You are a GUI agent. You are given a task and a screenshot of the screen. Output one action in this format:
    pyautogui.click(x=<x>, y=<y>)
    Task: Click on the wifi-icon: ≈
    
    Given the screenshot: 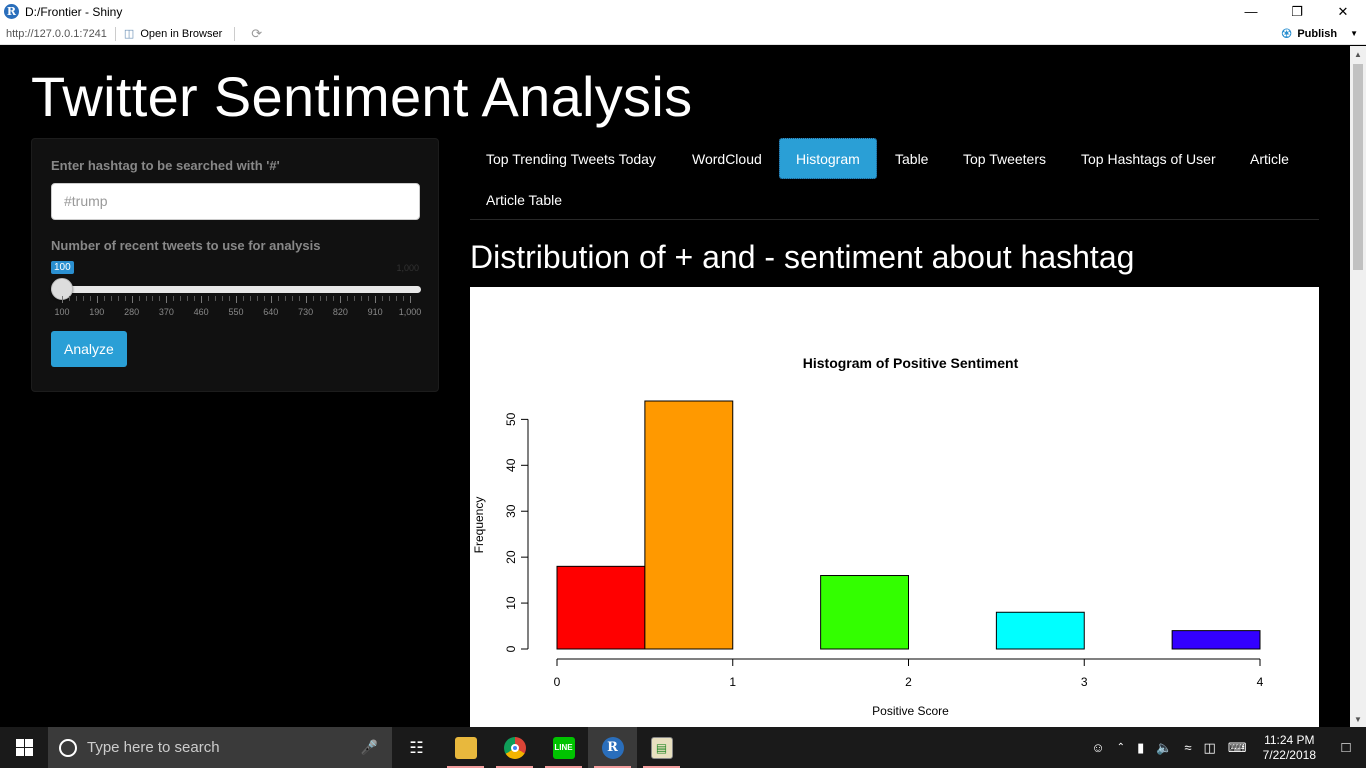 What is the action you would take?
    pyautogui.click(x=1187, y=747)
    